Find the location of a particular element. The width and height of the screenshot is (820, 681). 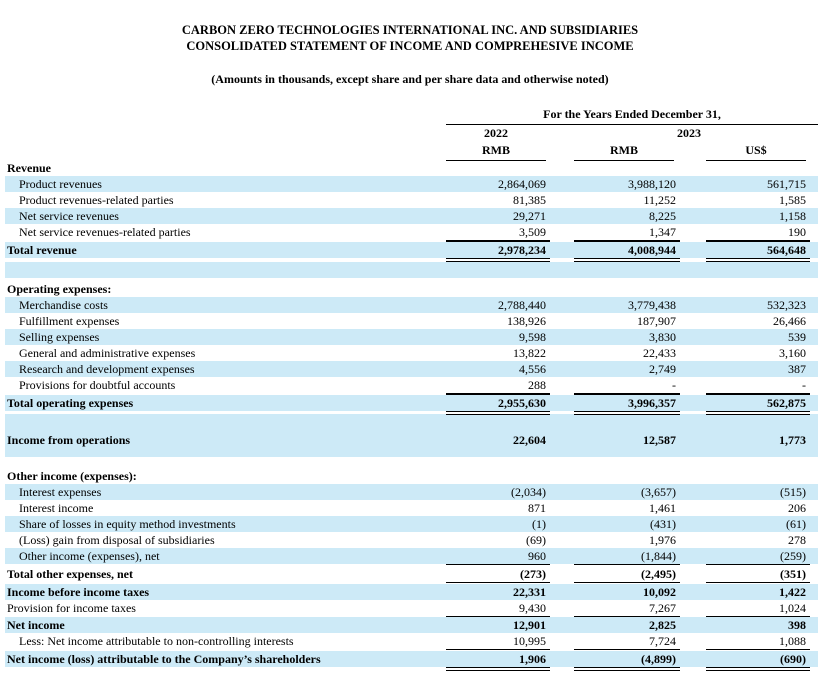

value-2023-rmb: 2,749 is located at coordinates (662, 369).